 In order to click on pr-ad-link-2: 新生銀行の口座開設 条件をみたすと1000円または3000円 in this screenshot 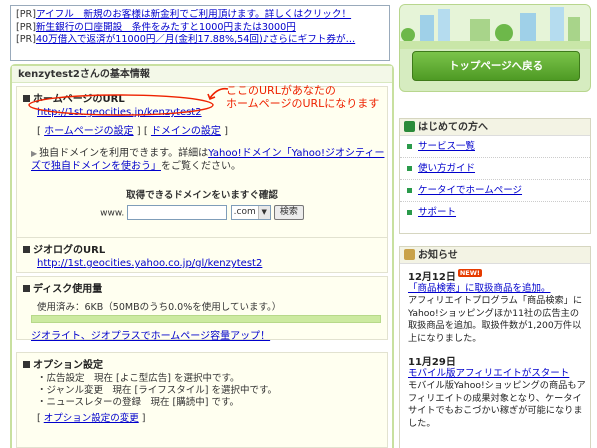, I will do `click(166, 27)`.